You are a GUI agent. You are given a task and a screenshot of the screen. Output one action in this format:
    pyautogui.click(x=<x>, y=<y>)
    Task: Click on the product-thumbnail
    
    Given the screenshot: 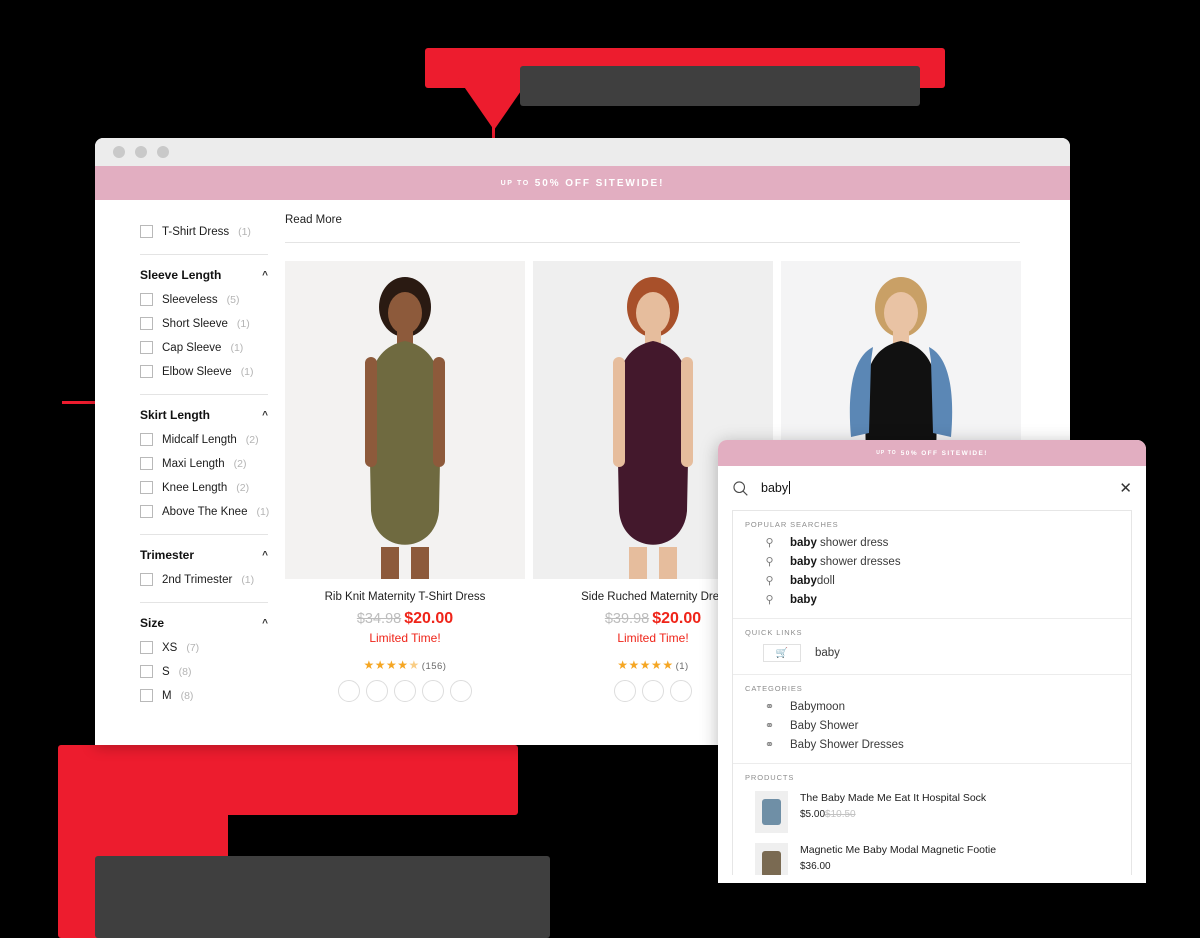 What is the action you would take?
    pyautogui.click(x=771, y=812)
    